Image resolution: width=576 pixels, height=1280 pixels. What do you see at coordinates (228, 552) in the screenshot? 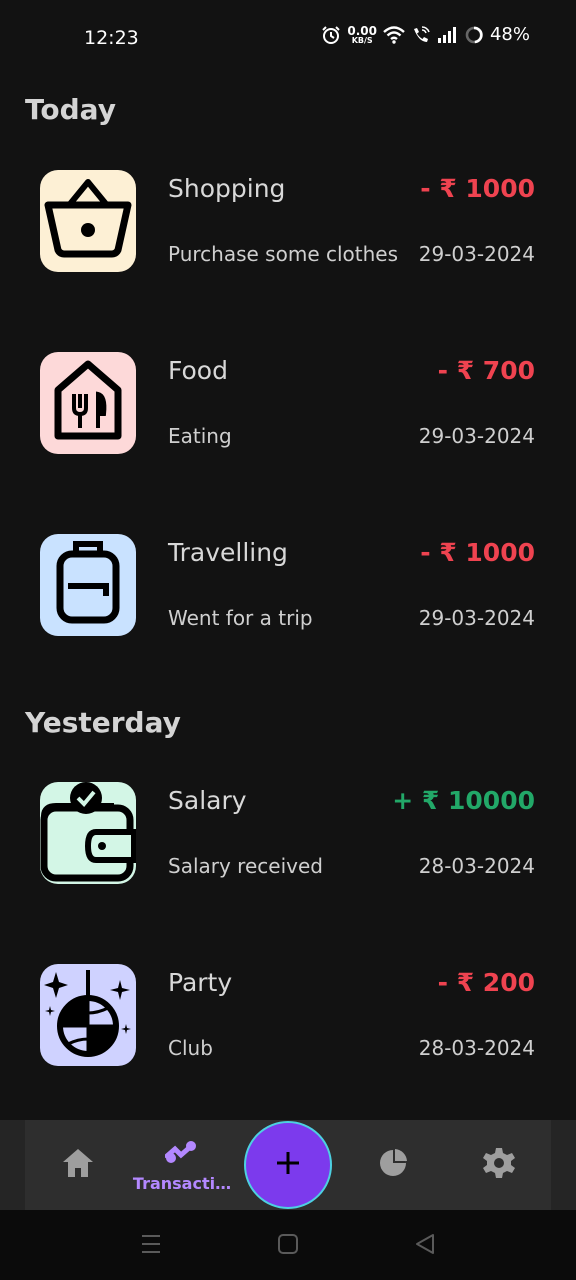
I see `transaction-title: Travelling` at bounding box center [228, 552].